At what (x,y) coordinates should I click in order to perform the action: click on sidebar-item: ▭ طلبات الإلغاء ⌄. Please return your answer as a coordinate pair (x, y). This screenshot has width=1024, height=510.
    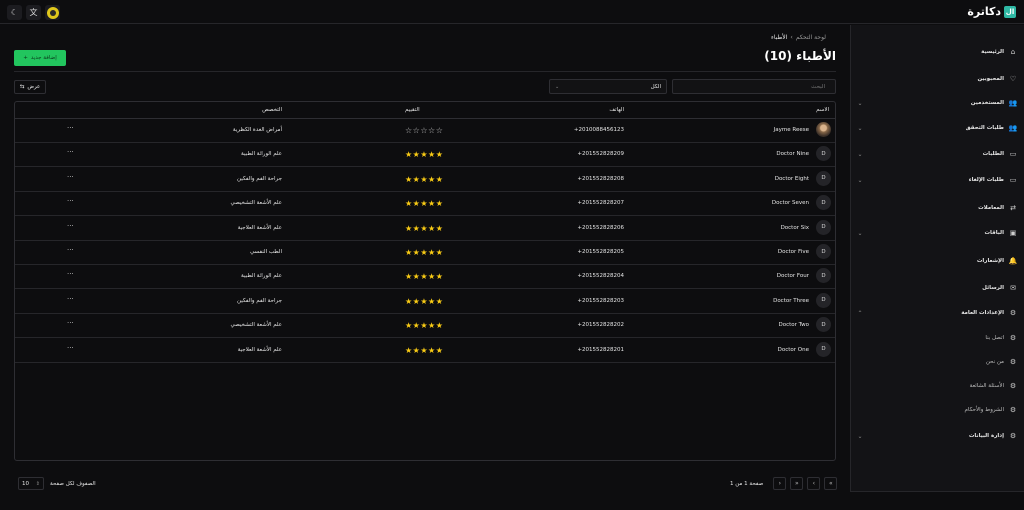
    Looking at the image, I should click on (937, 180).